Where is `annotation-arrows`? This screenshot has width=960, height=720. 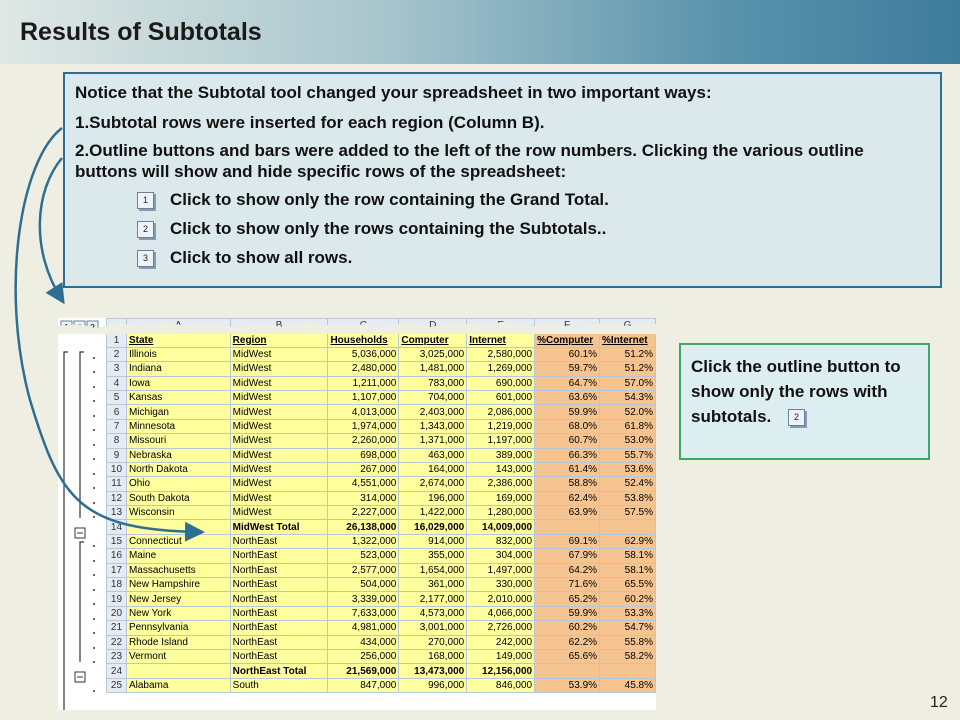
annotation-arrows is located at coordinates (109, 334).